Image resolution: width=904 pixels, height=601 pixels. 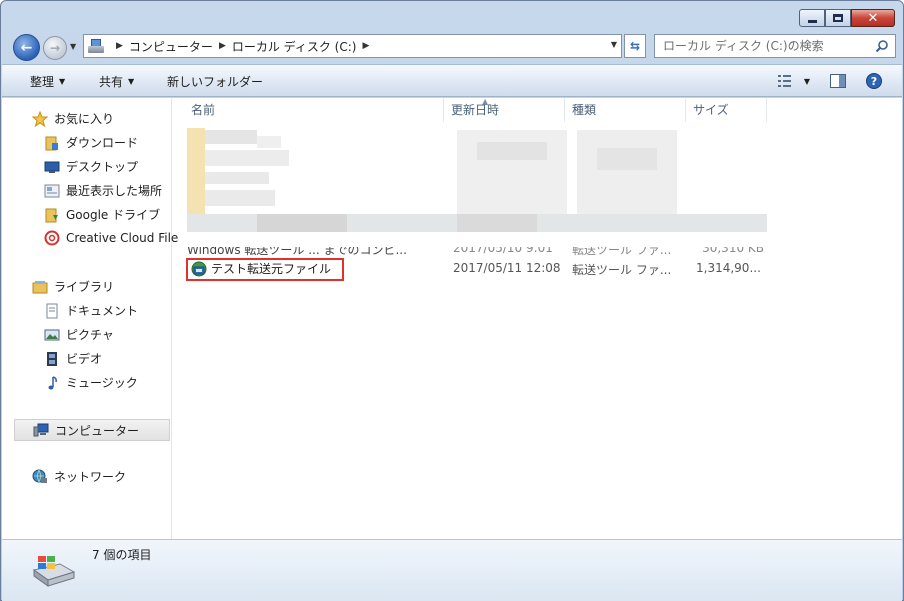 What do you see at coordinates (40, 286) in the screenshot?
I see `library-icon` at bounding box center [40, 286].